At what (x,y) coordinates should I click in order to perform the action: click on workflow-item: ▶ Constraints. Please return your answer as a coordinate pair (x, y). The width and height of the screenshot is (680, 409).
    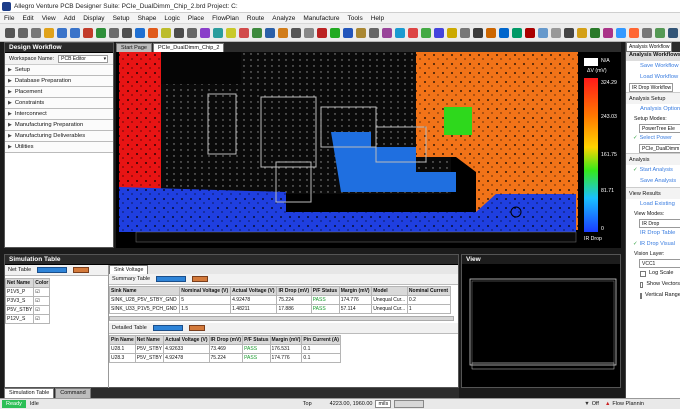
    Looking at the image, I should click on (59, 103).